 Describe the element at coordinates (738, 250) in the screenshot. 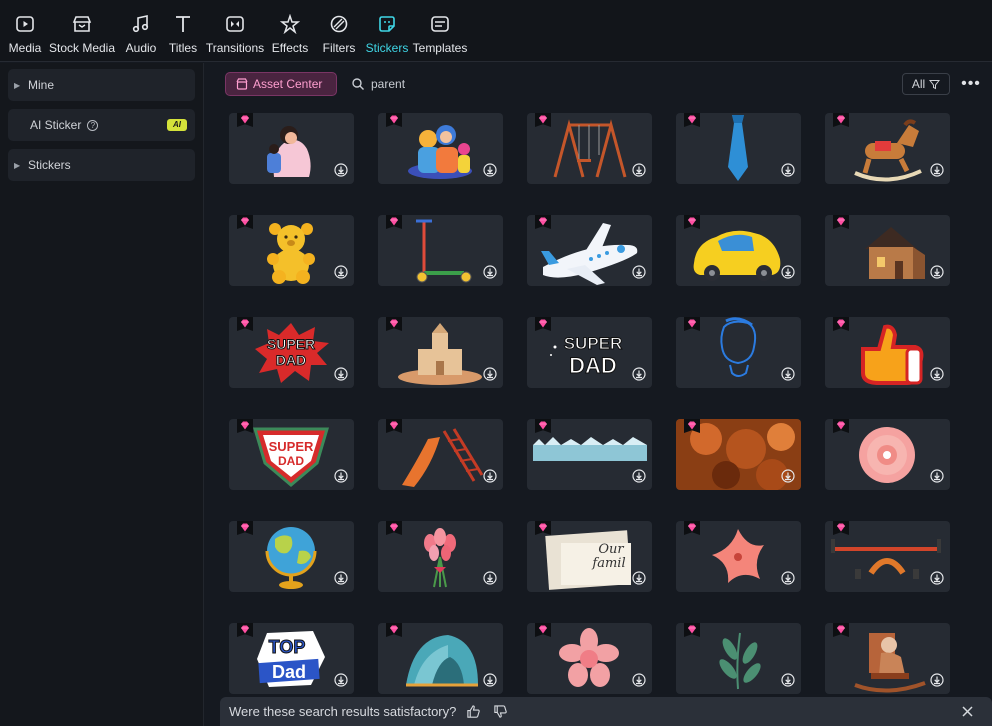

I see `sticker-card-toy-car` at that location.